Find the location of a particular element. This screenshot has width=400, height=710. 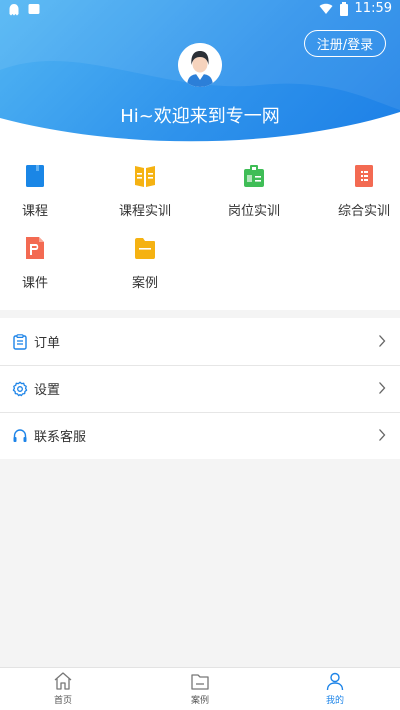

battery-icon is located at coordinates (343, 8).